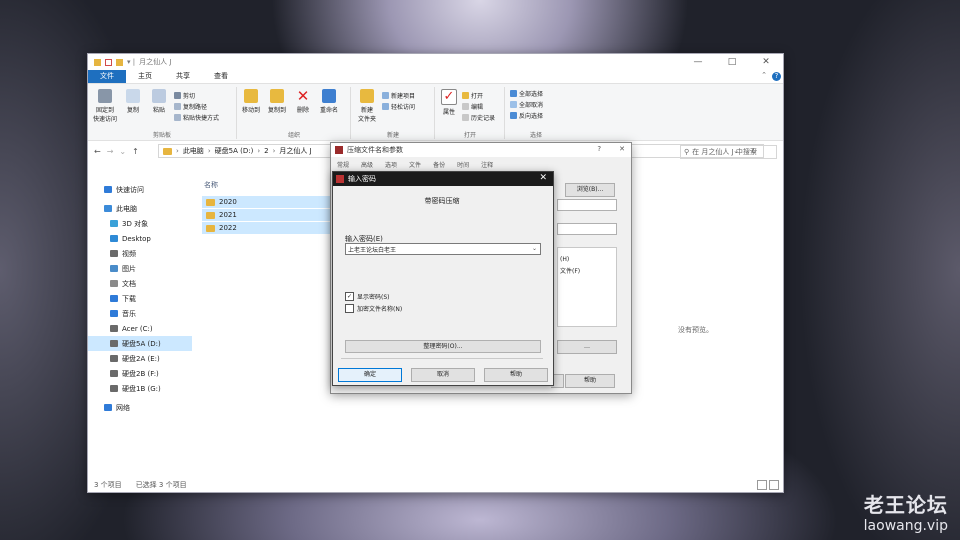 Image resolution: width=960 pixels, height=540 pixels. I want to click on breadcrumb-drive-d: 硬盘5A (D:), so click(234, 151).